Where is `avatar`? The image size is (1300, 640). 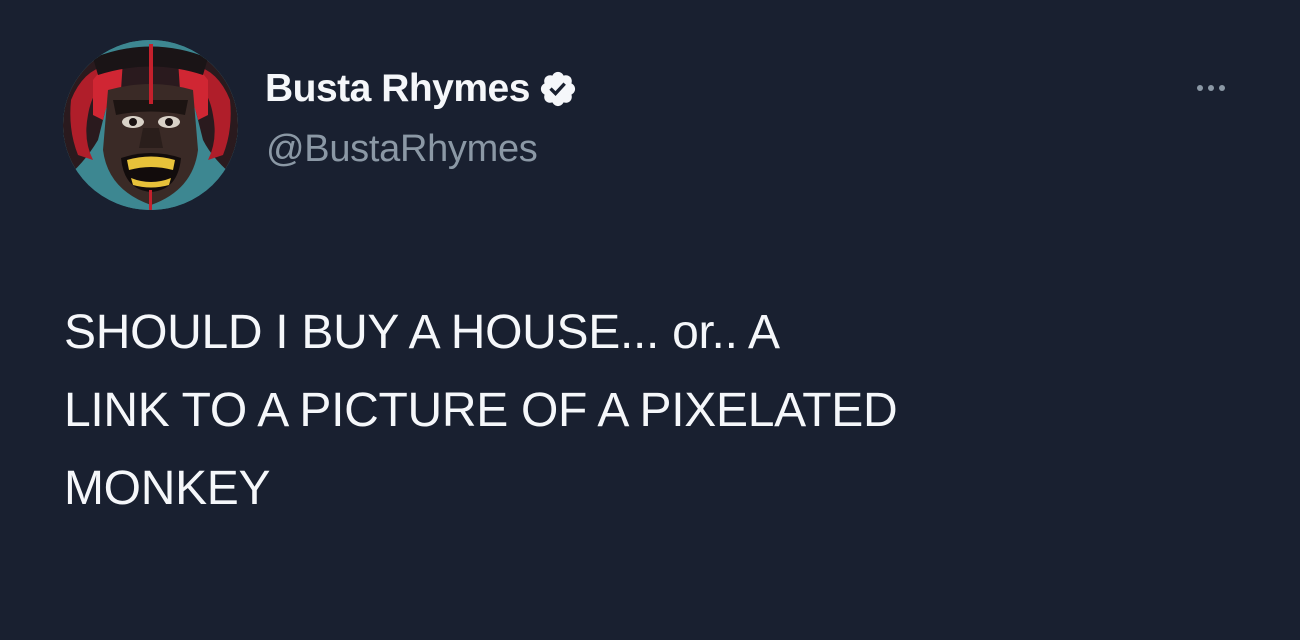 avatar is located at coordinates (150, 125).